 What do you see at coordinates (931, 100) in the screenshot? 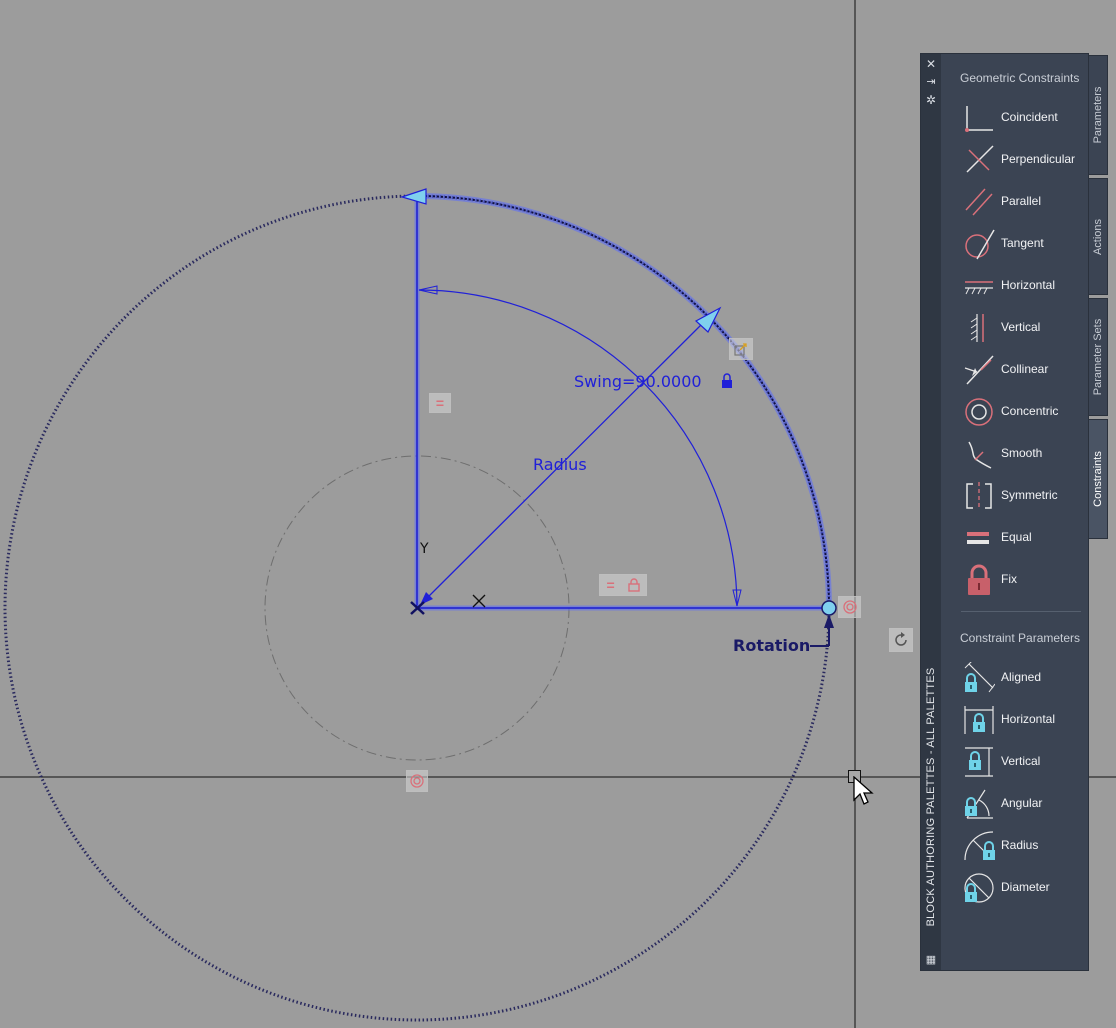
I see `properties-gear-icon: ✲` at bounding box center [931, 100].